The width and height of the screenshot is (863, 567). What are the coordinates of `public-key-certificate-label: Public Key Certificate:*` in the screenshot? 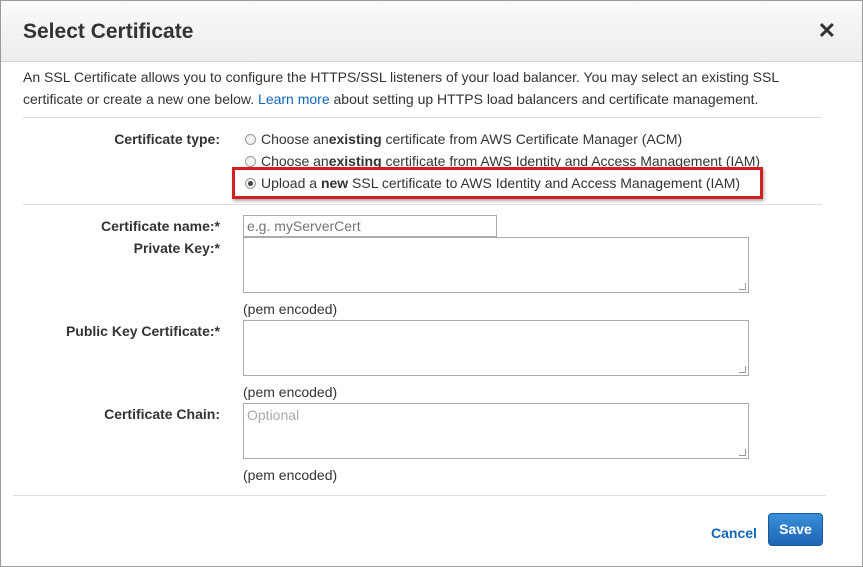 It's located at (142, 331).